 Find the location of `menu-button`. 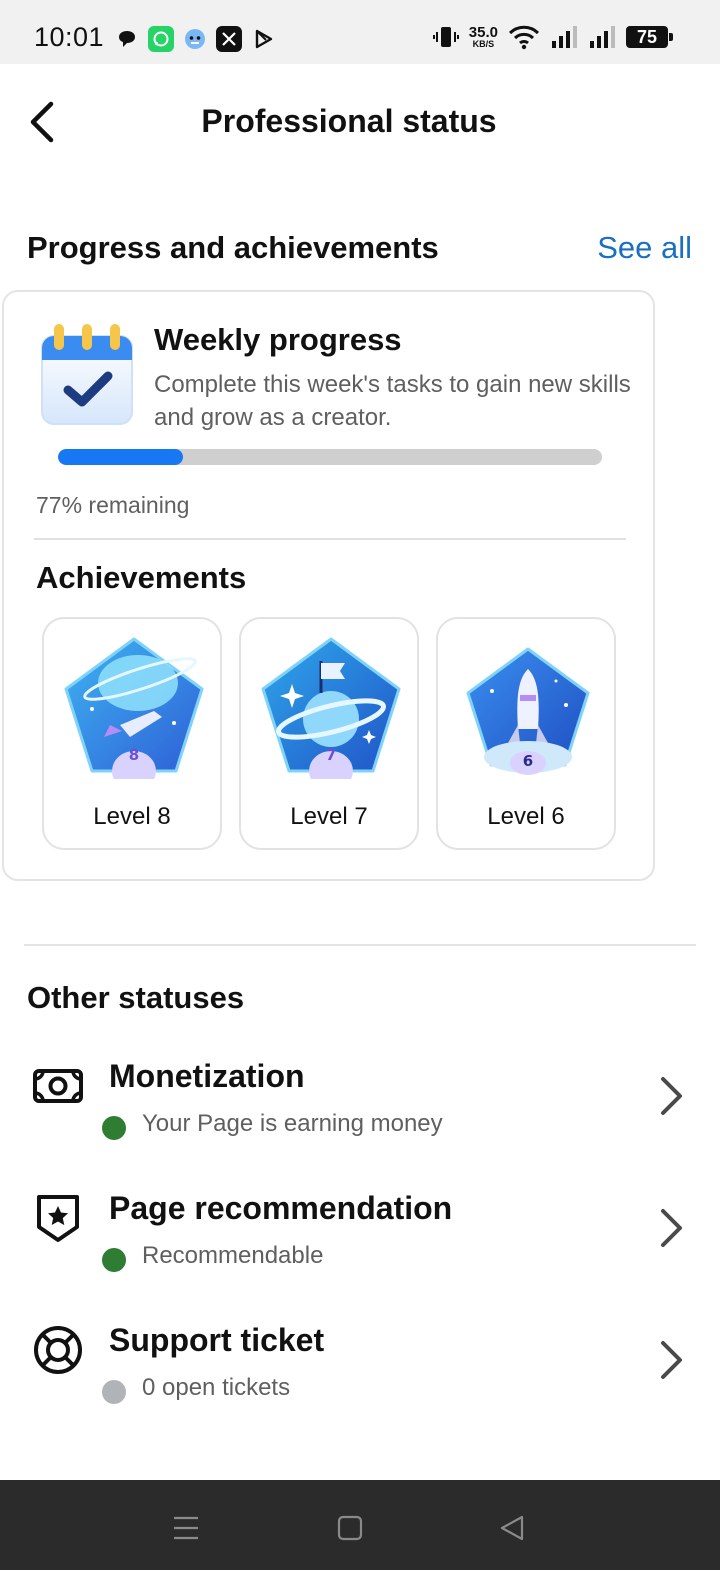

menu-button is located at coordinates (186, 1528).